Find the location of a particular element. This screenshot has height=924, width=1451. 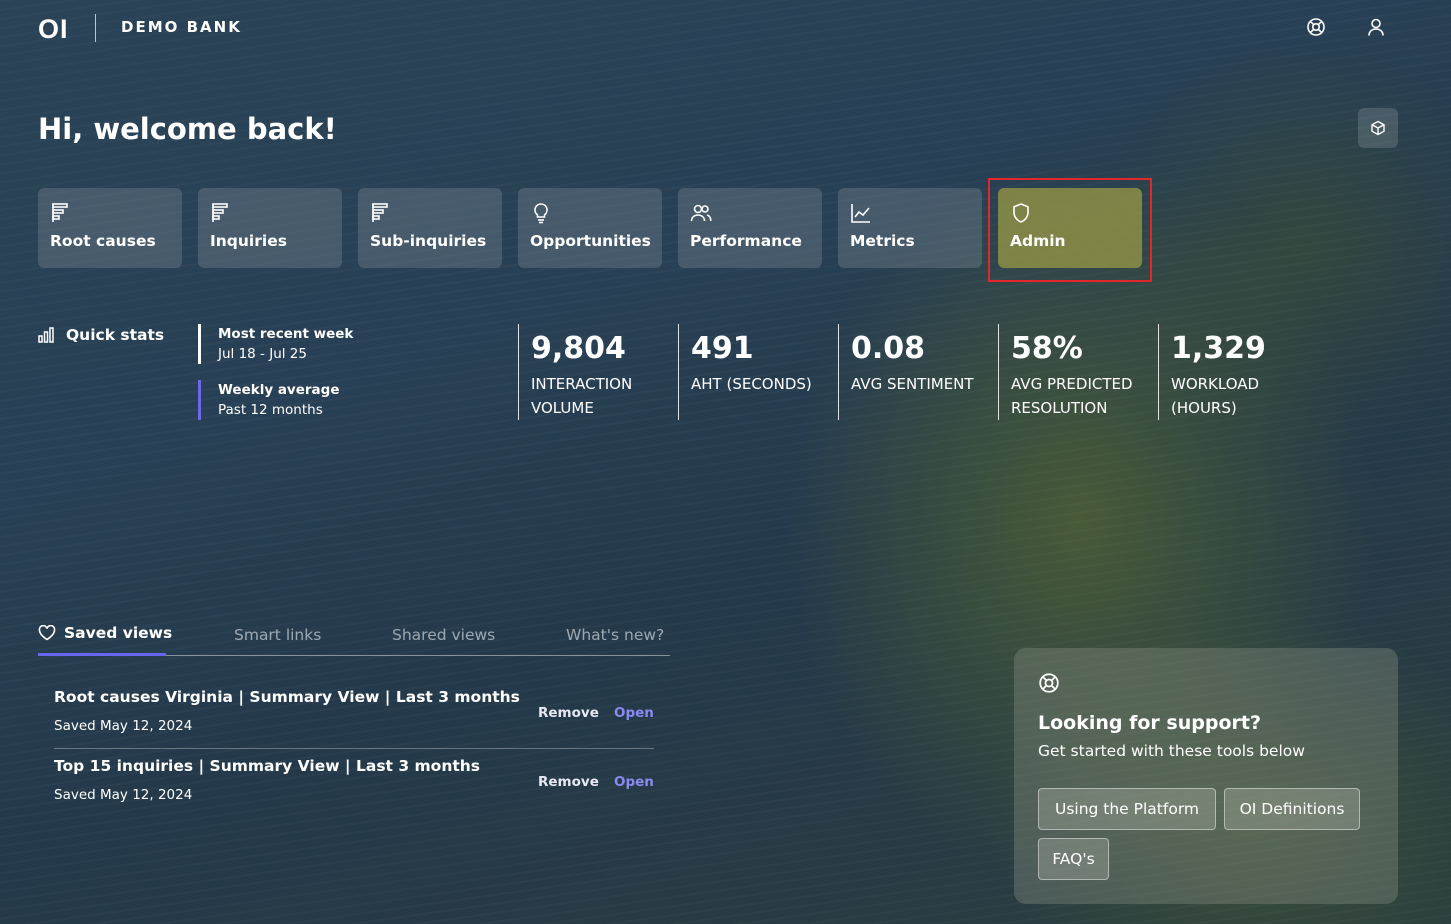

stat-interaction-volume: 9,804 Interaction Volume is located at coordinates (575, 372).